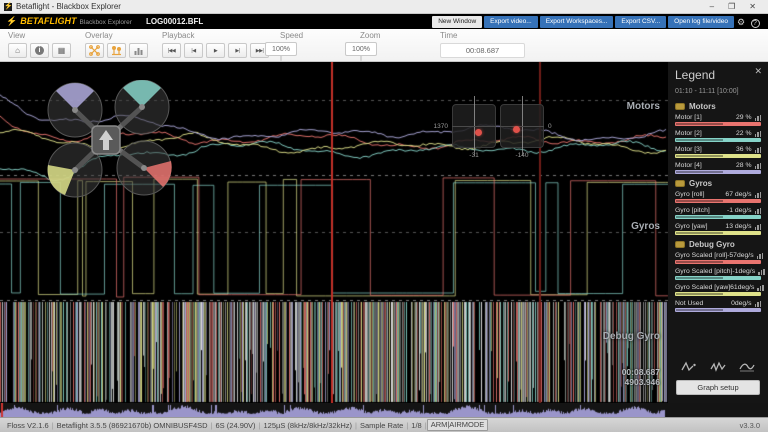 The height and width of the screenshot is (432, 768). What do you see at coordinates (719, 290) in the screenshot?
I see `legend-field-row: Gyro Scaled [yaw] 61deg/s` at bounding box center [719, 290].